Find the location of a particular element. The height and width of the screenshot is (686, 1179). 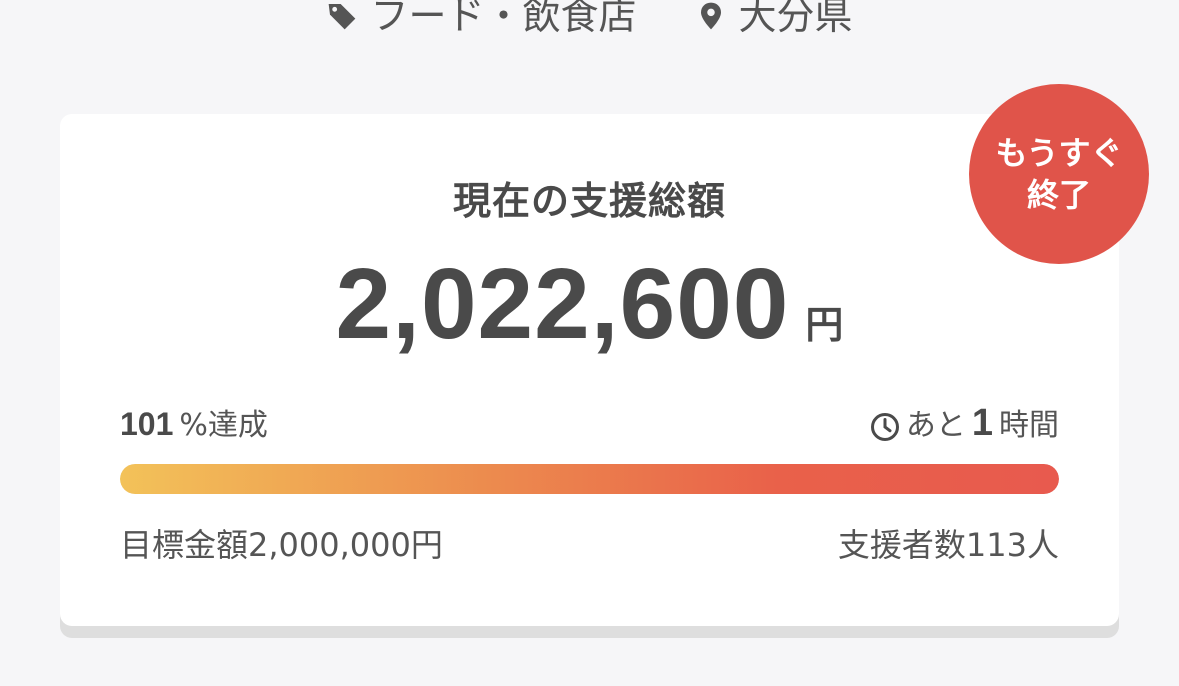

goal-amount: 目標金額2,000,000円 is located at coordinates (281, 545).